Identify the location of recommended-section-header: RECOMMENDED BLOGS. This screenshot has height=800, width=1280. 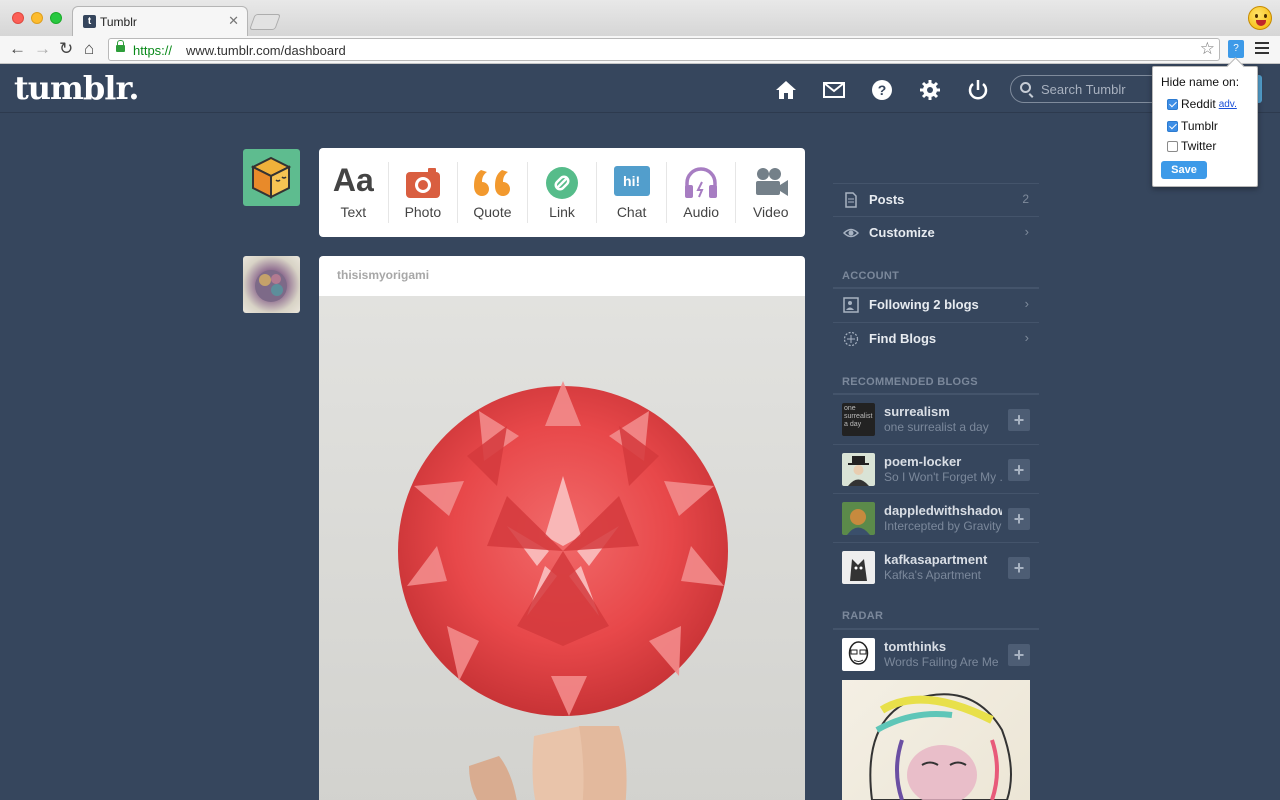
(910, 382).